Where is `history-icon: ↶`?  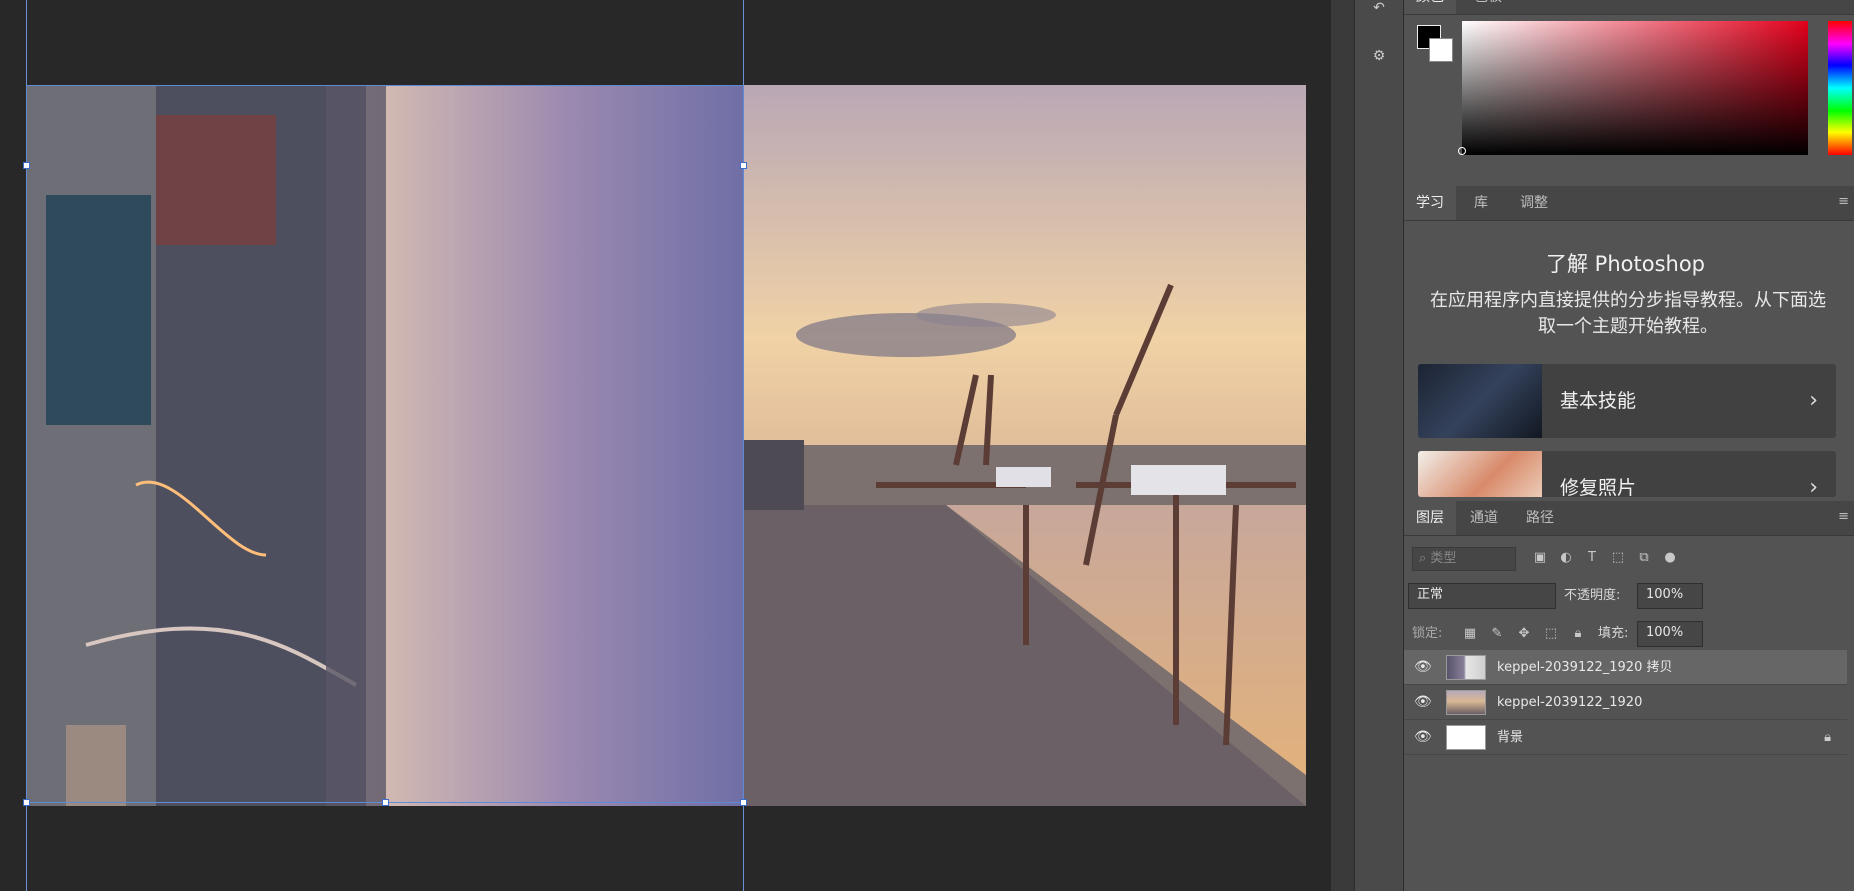
history-icon: ↶ is located at coordinates (1379, 8).